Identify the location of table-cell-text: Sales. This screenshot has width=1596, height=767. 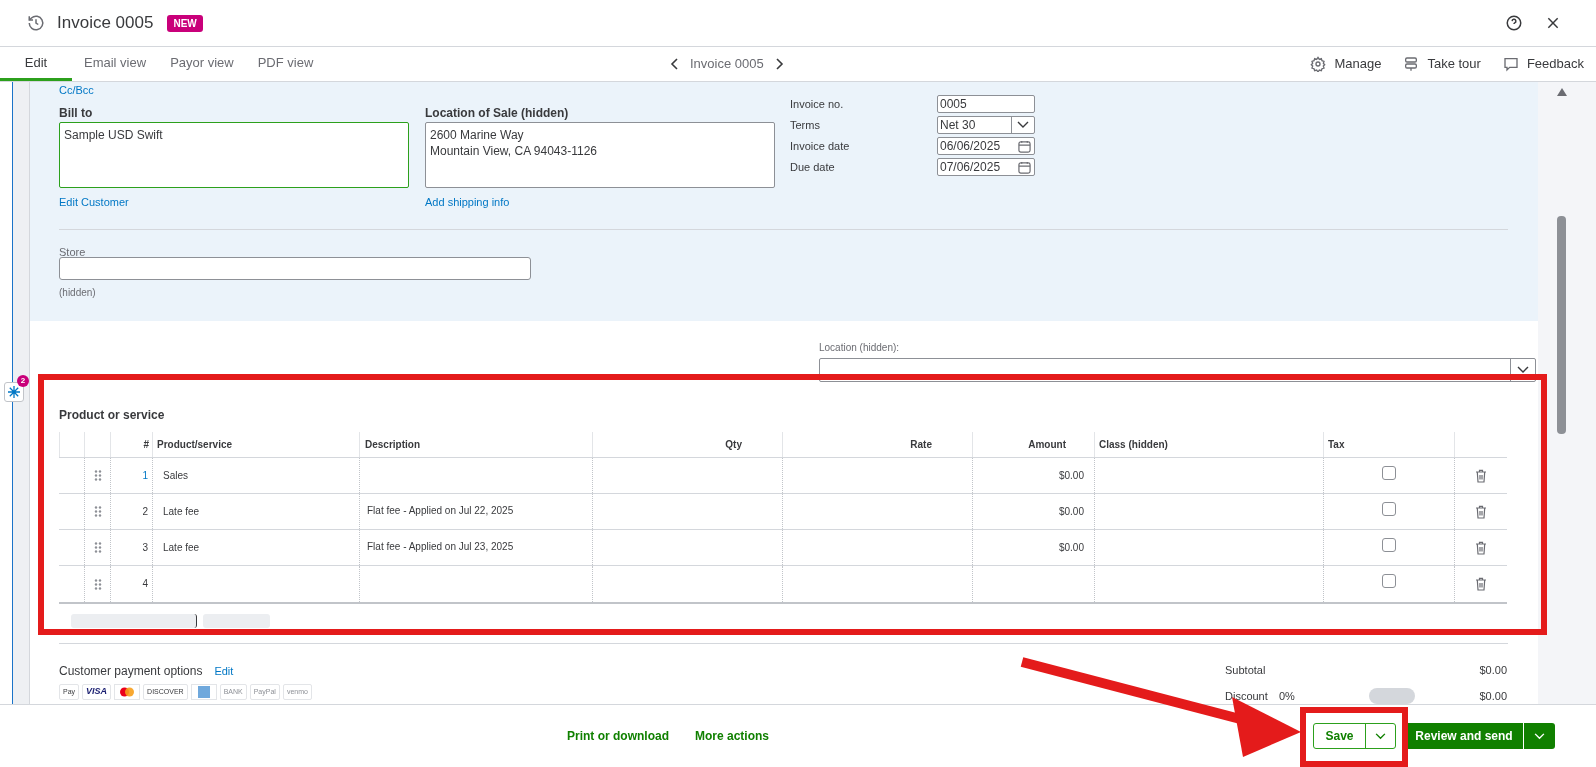
(175, 476).